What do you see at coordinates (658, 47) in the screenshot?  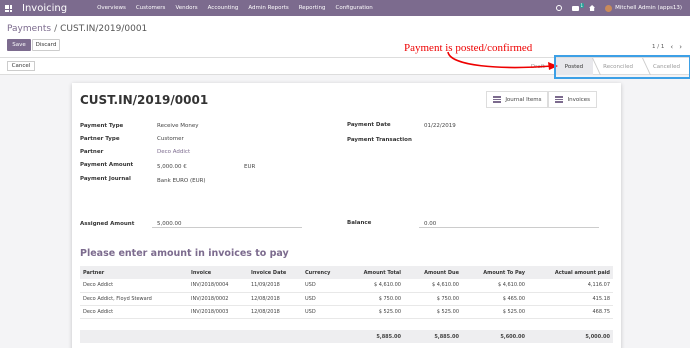 I see `pager-value: 1 / 1` at bounding box center [658, 47].